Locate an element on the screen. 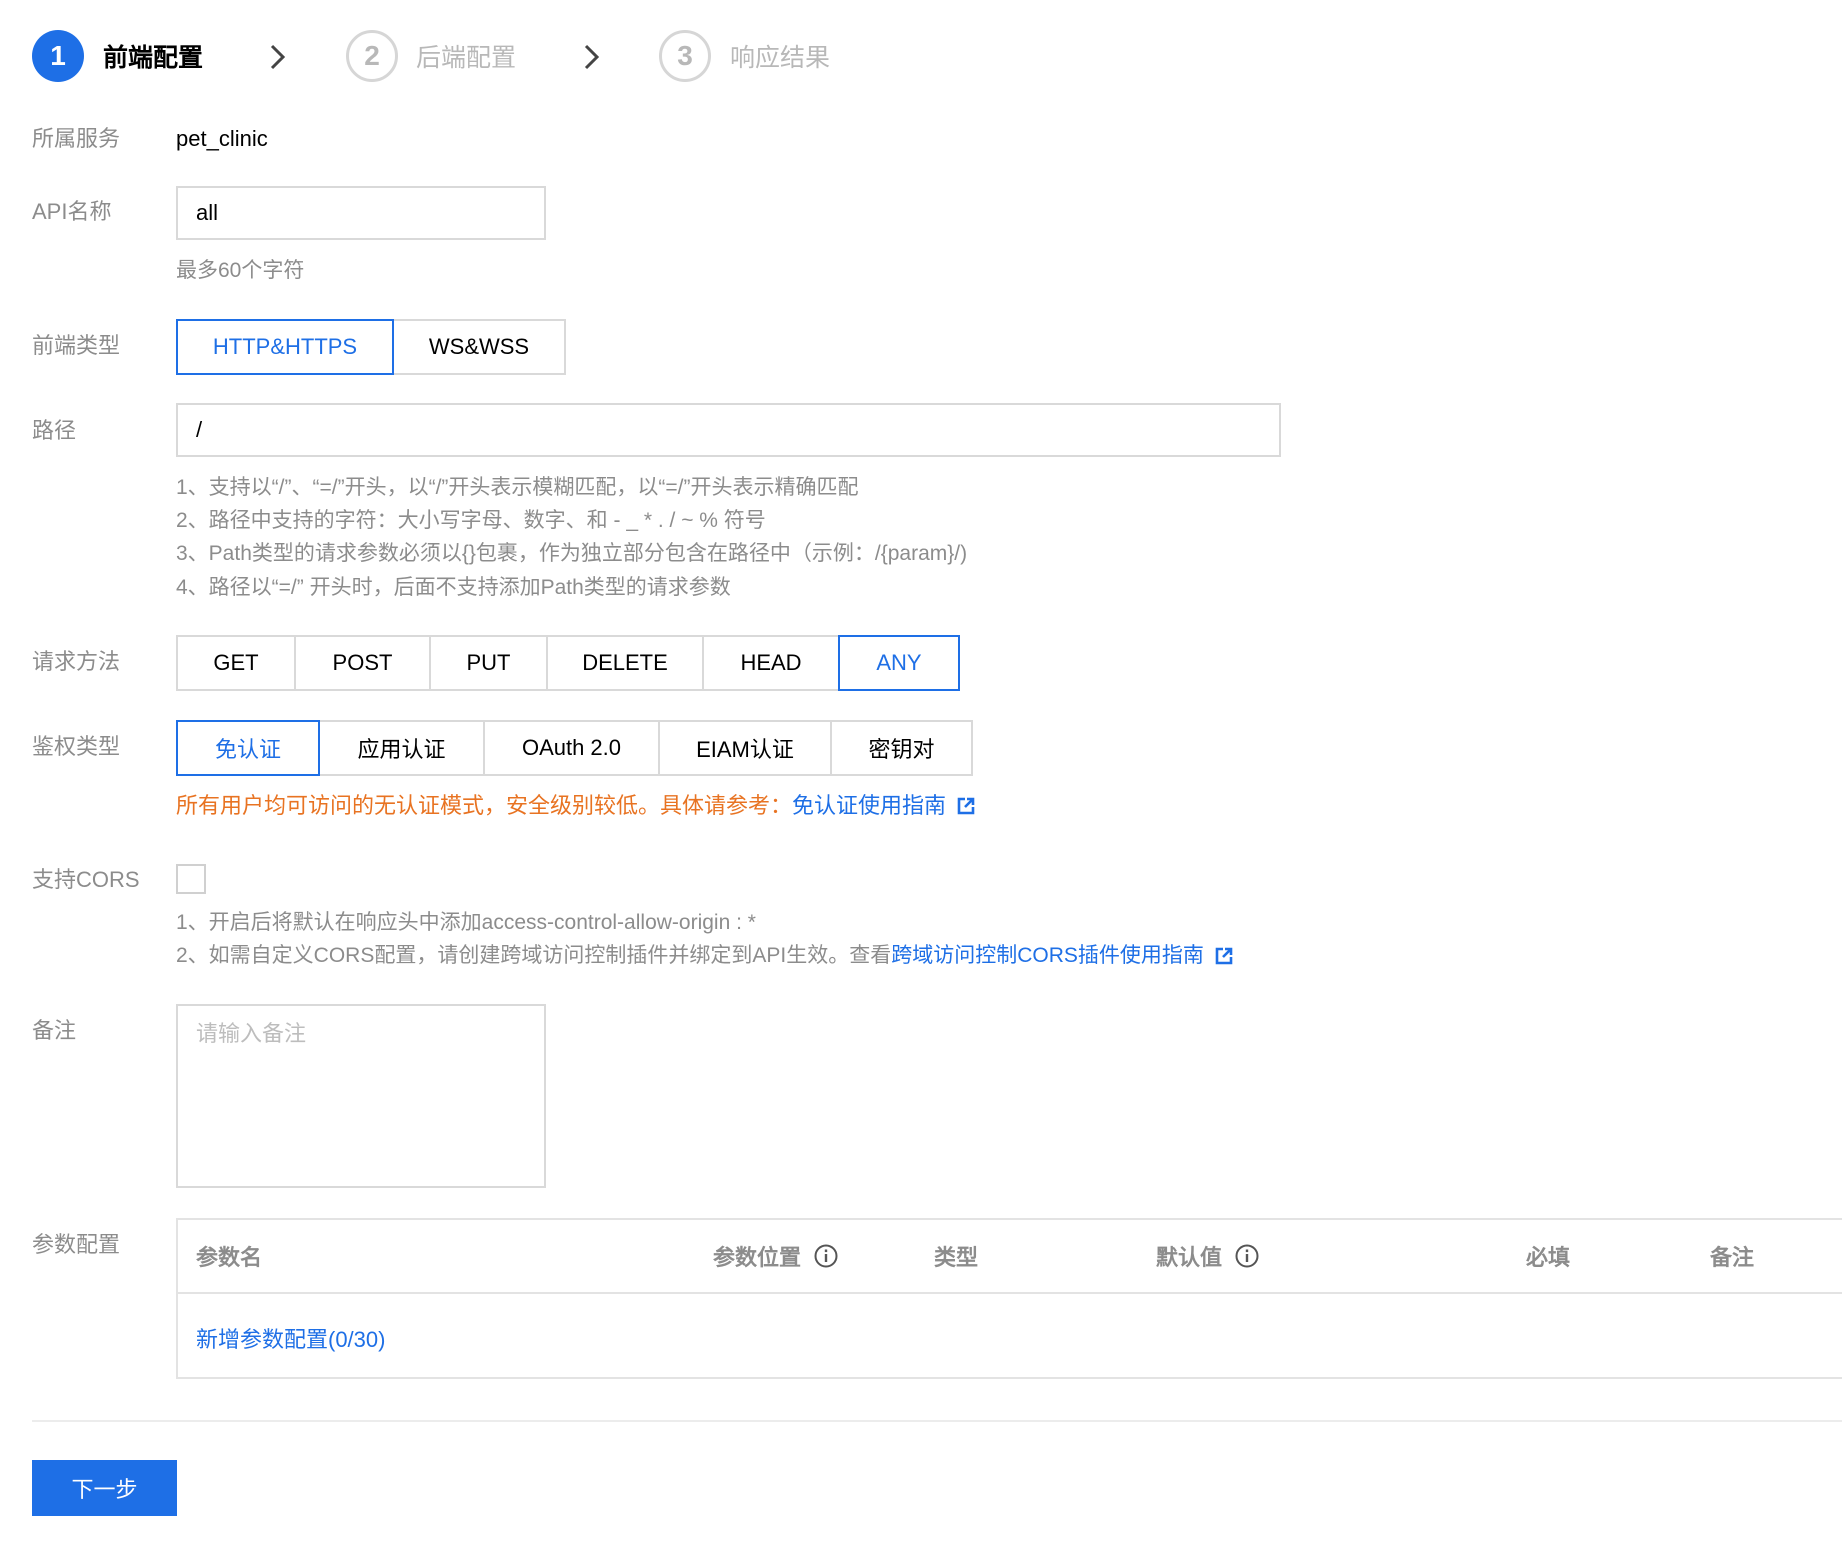  step-3-circle: 3 is located at coordinates (685, 56).